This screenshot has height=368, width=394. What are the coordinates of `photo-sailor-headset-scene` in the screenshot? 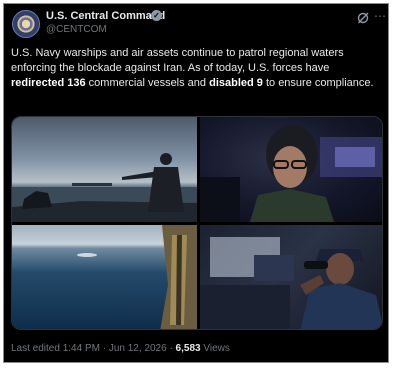 It's located at (291, 173).